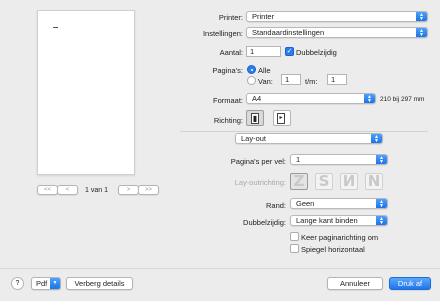 Image resolution: width=440 pixels, height=301 pixels. Describe the element at coordinates (291, 79) in the screenshot. I see `pages-from-input: 1` at that location.